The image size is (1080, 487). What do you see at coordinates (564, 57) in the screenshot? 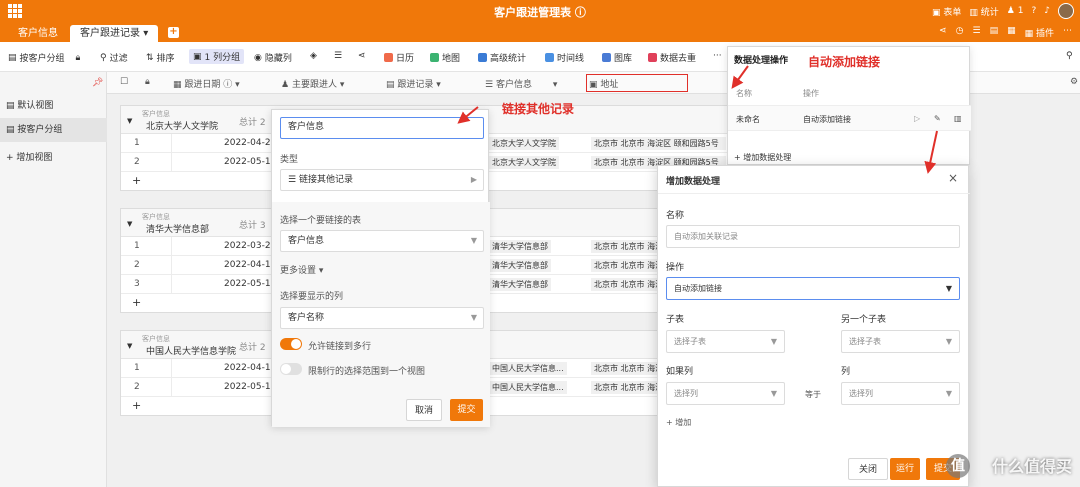
I see `timeline-button: 时间线` at bounding box center [564, 57].